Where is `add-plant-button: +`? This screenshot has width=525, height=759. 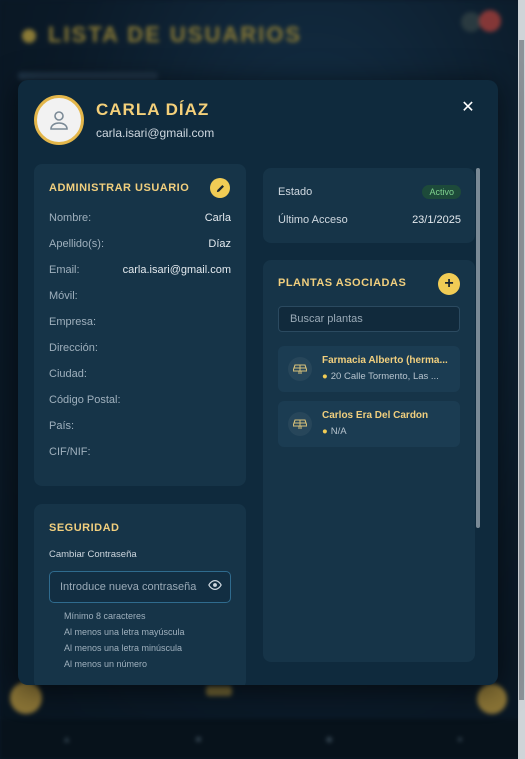 add-plant-button: + is located at coordinates (449, 284).